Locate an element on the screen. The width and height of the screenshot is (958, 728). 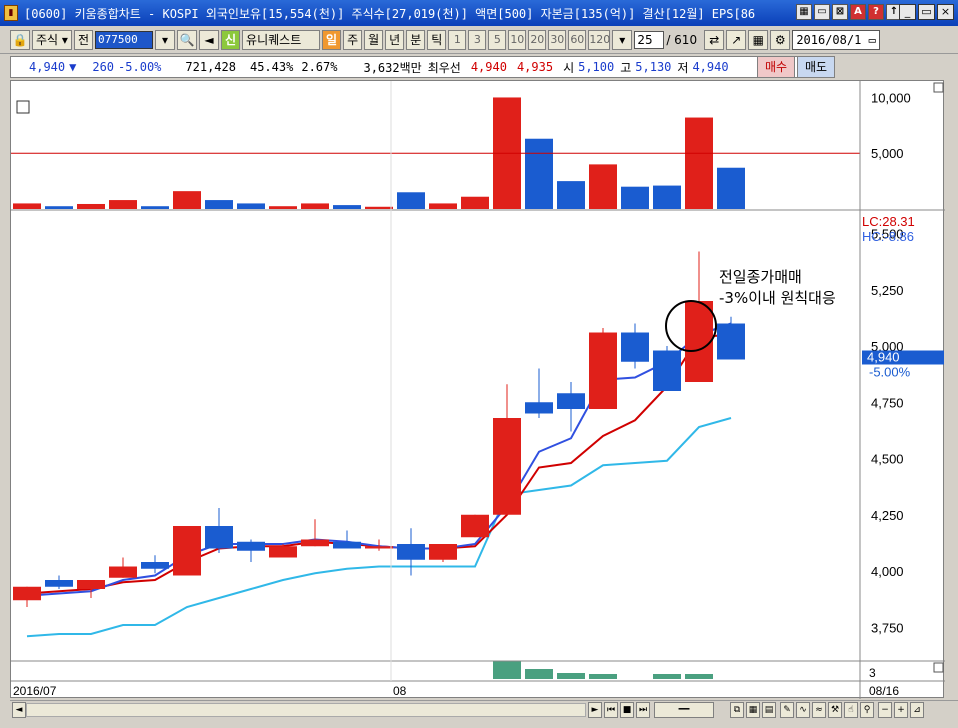
interval-1: 1 is located at coordinates (457, 39).